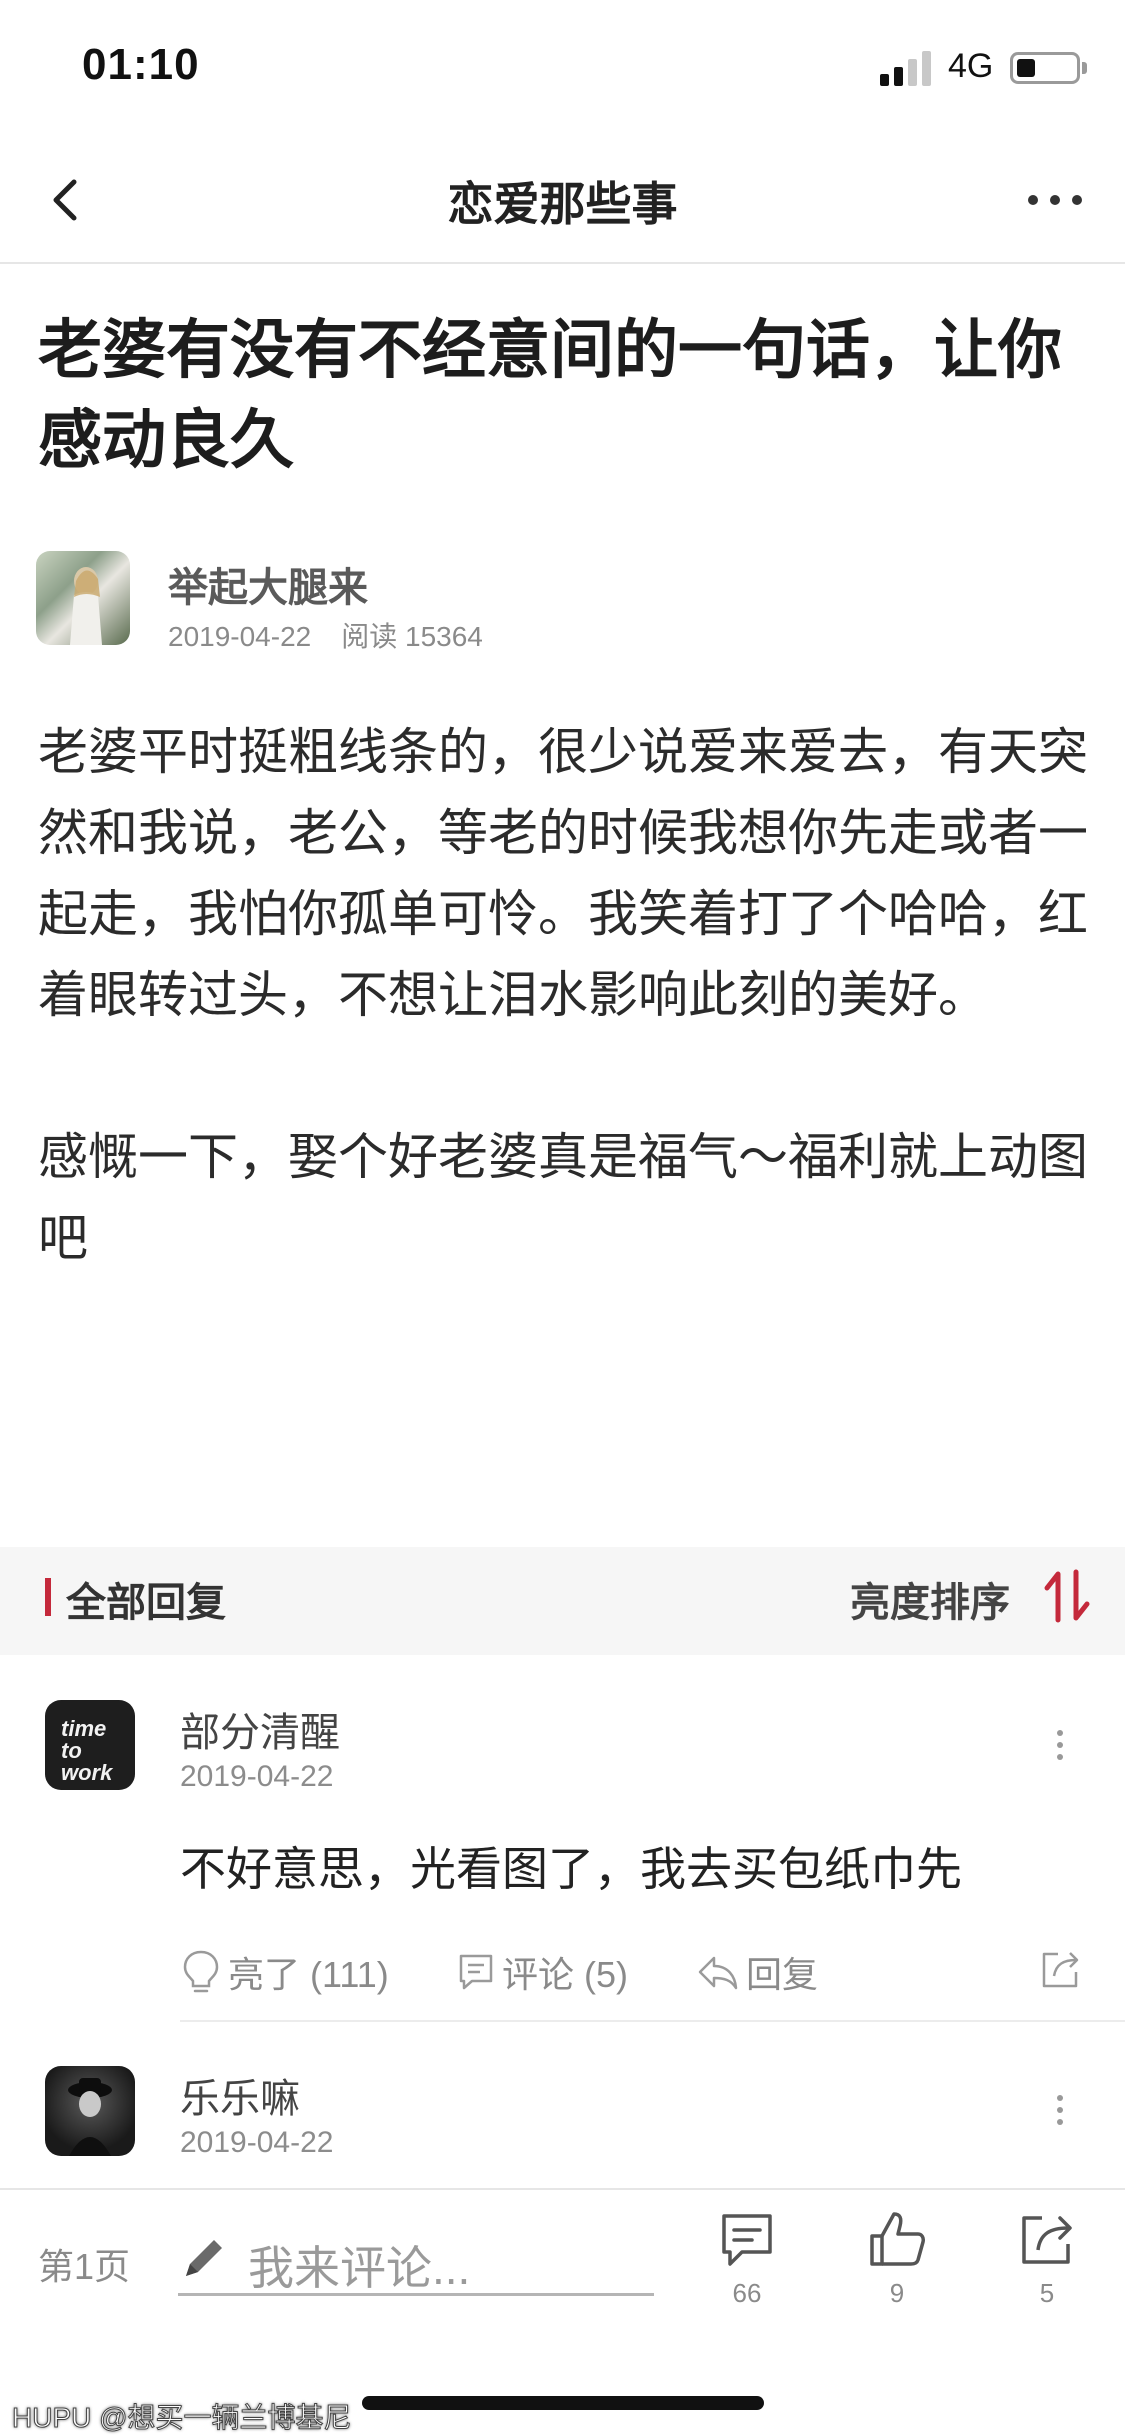 The height and width of the screenshot is (2436, 1125). What do you see at coordinates (182, 2418) in the screenshot?
I see `watermark: HUPU @想买一辆兰博基尼` at bounding box center [182, 2418].